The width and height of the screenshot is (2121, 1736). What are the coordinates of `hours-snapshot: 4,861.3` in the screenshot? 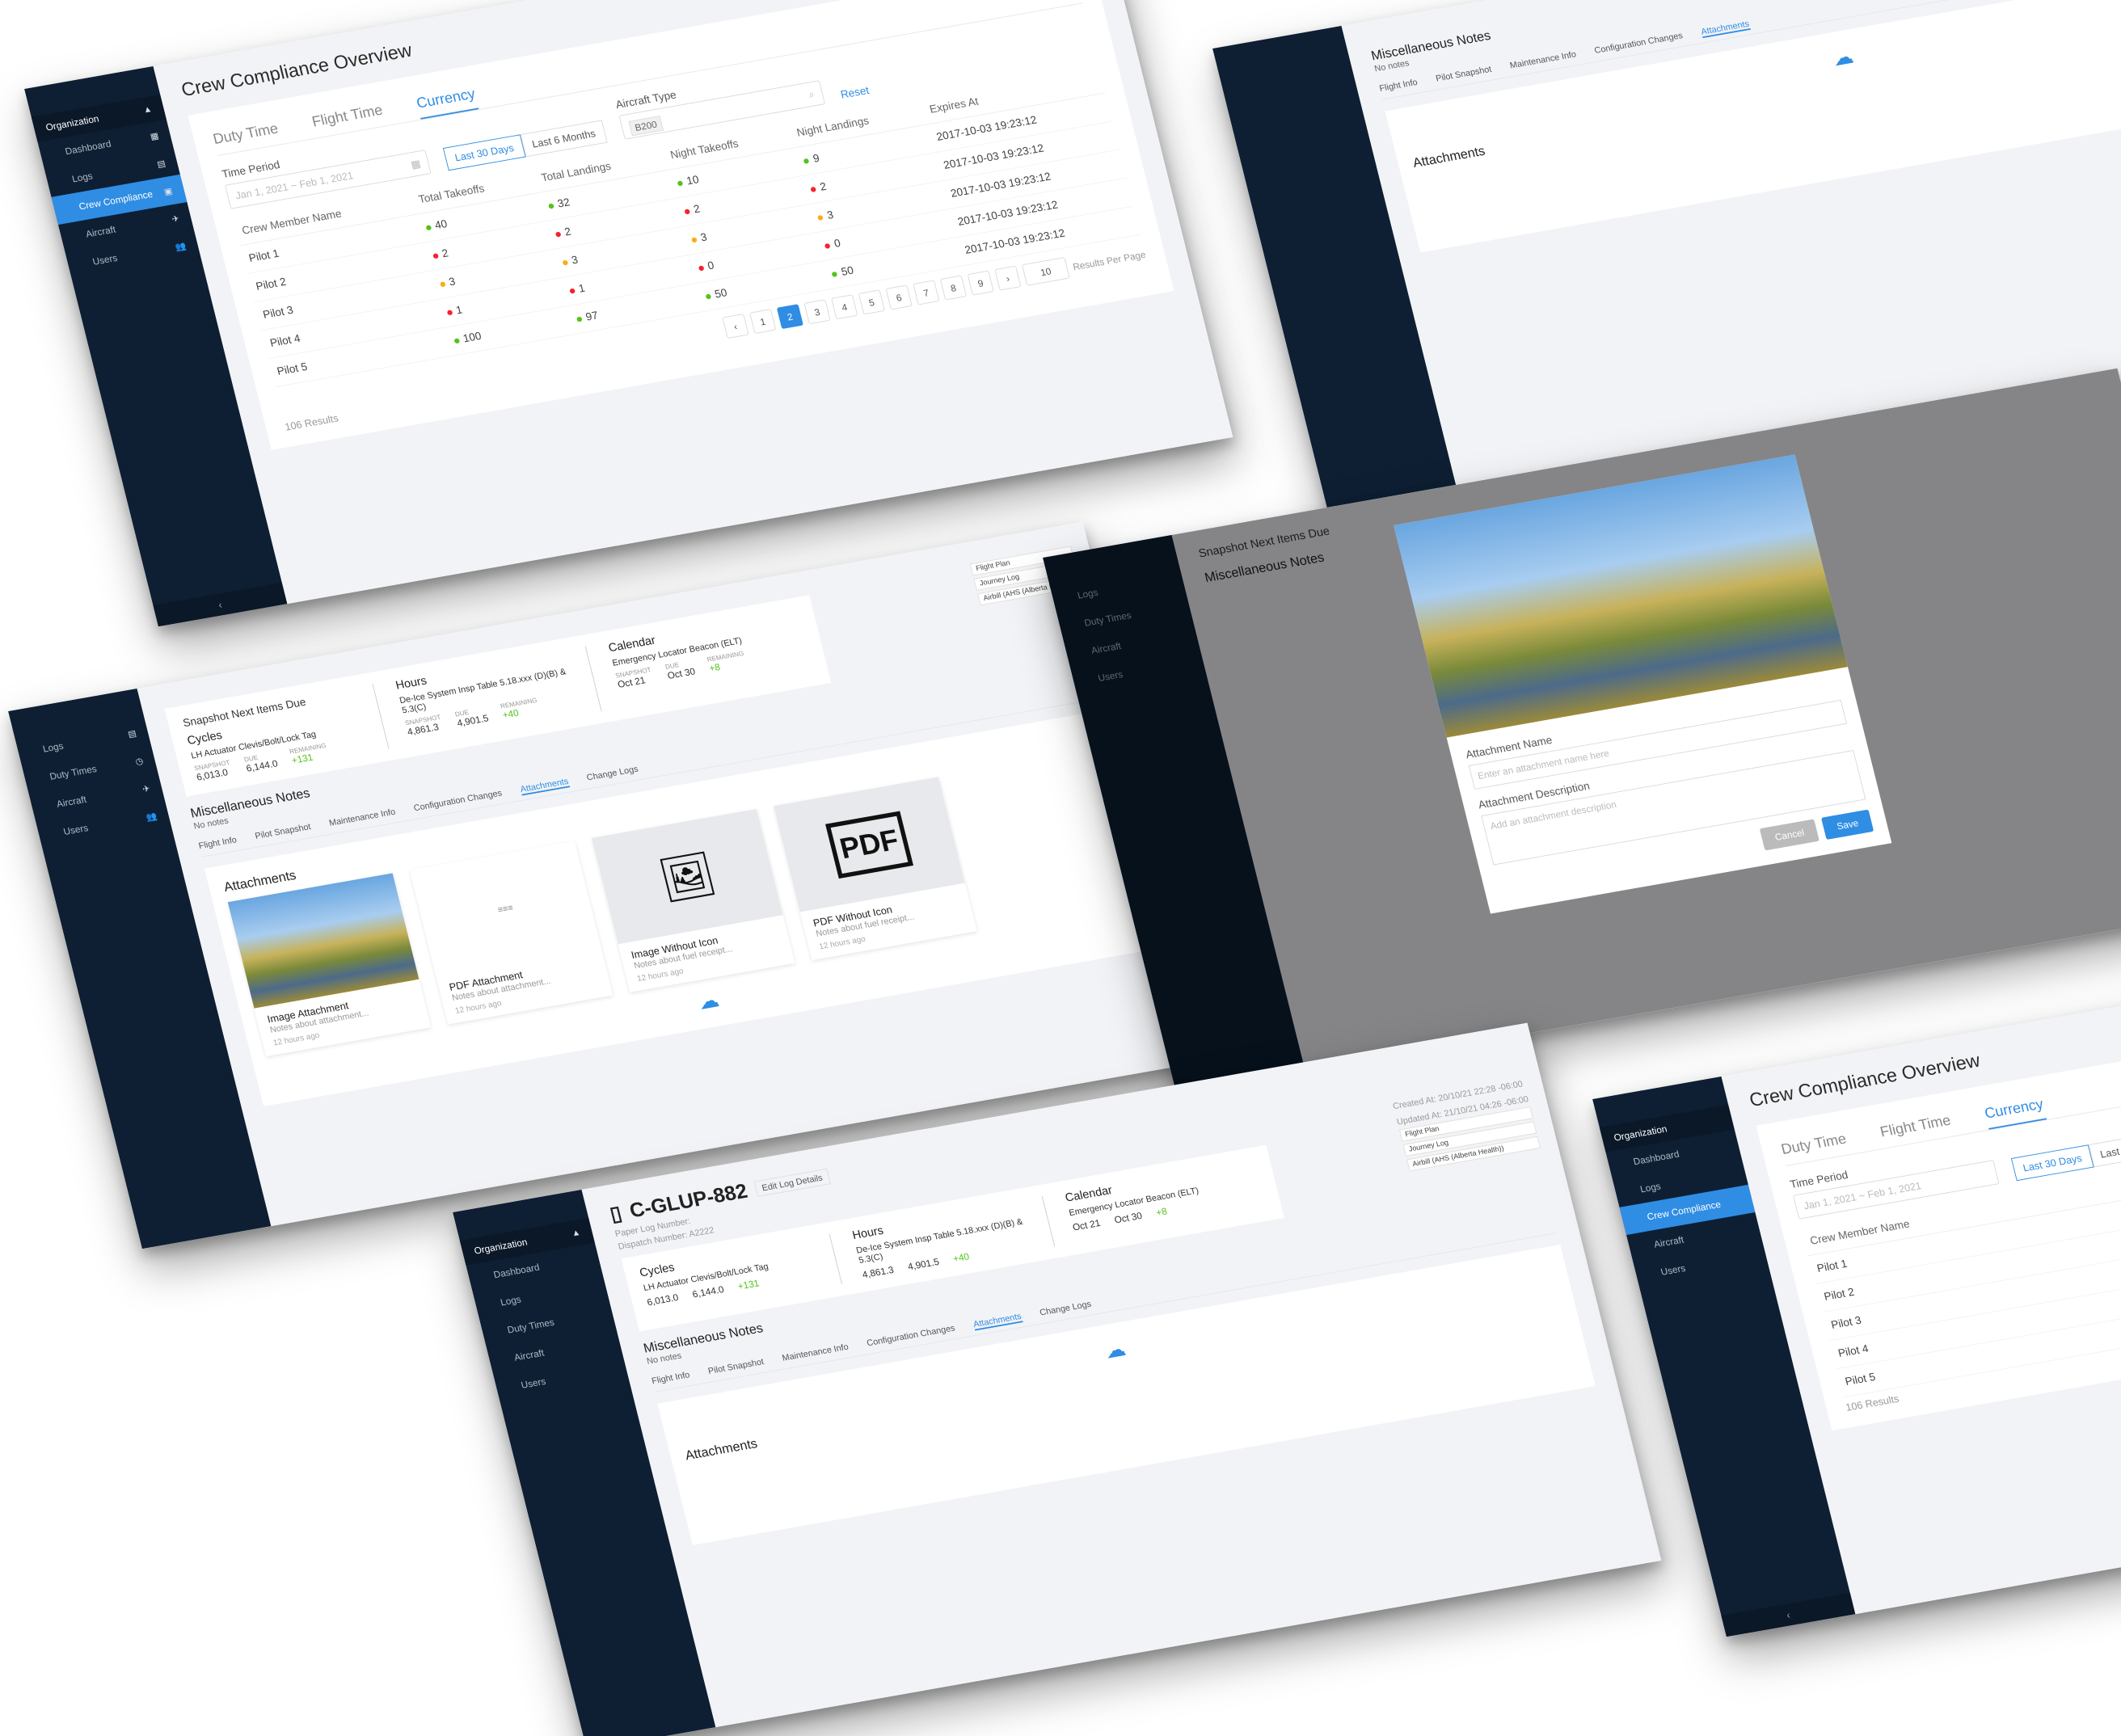 It's located at (878, 1272).